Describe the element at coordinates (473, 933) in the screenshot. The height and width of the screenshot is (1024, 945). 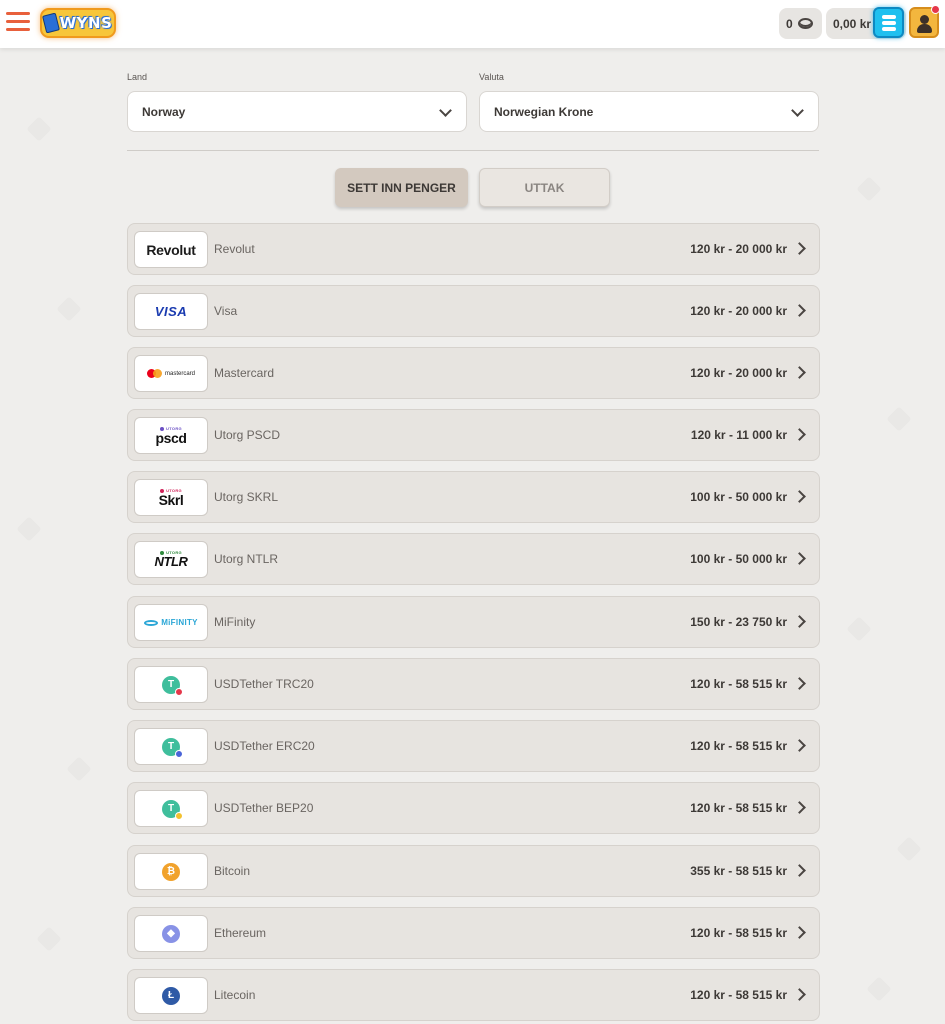
I see `payment-method-ethereum: ◆ Ethereum 120 kr - 58 515 kr` at that location.